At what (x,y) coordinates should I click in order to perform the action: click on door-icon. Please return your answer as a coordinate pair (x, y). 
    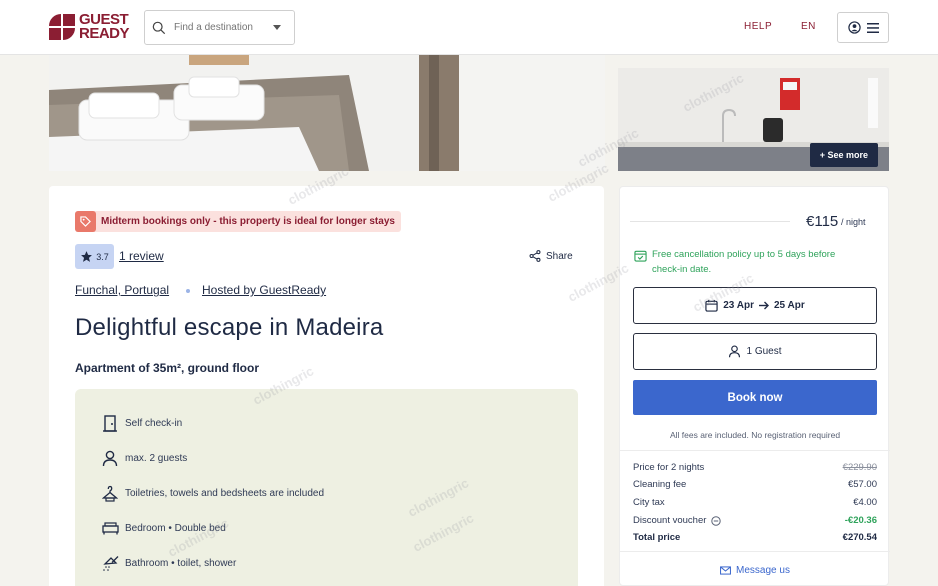
    Looking at the image, I should click on (110, 423).